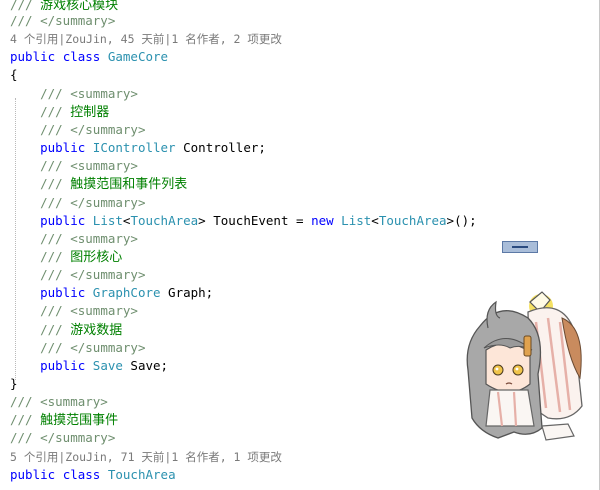 The width and height of the screenshot is (600, 490). I want to click on code-line: public class TouchArea, so click(93, 475).